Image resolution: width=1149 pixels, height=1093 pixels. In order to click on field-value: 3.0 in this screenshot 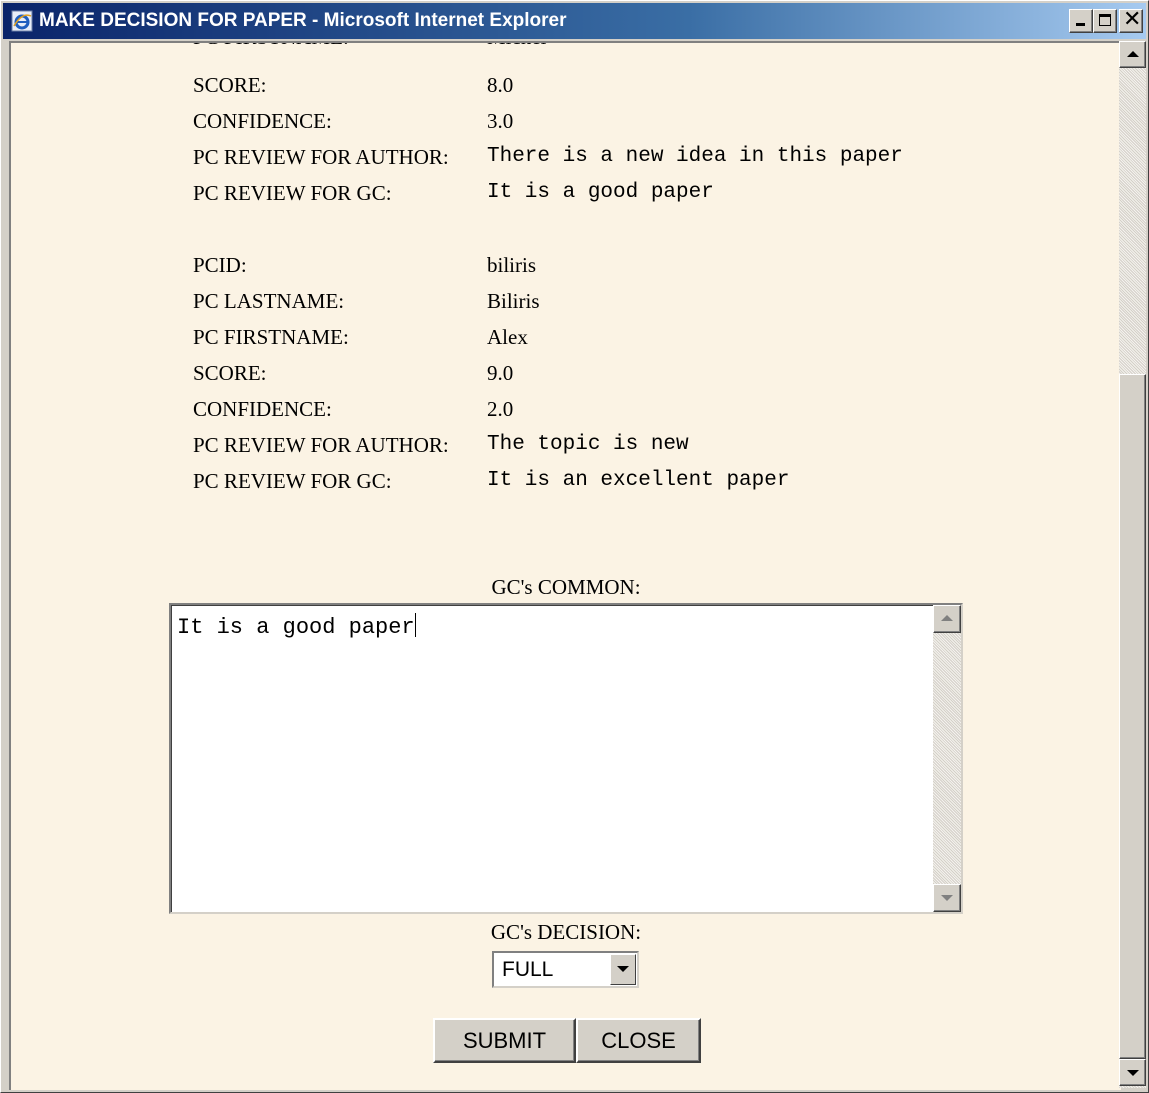, I will do `click(500, 121)`.